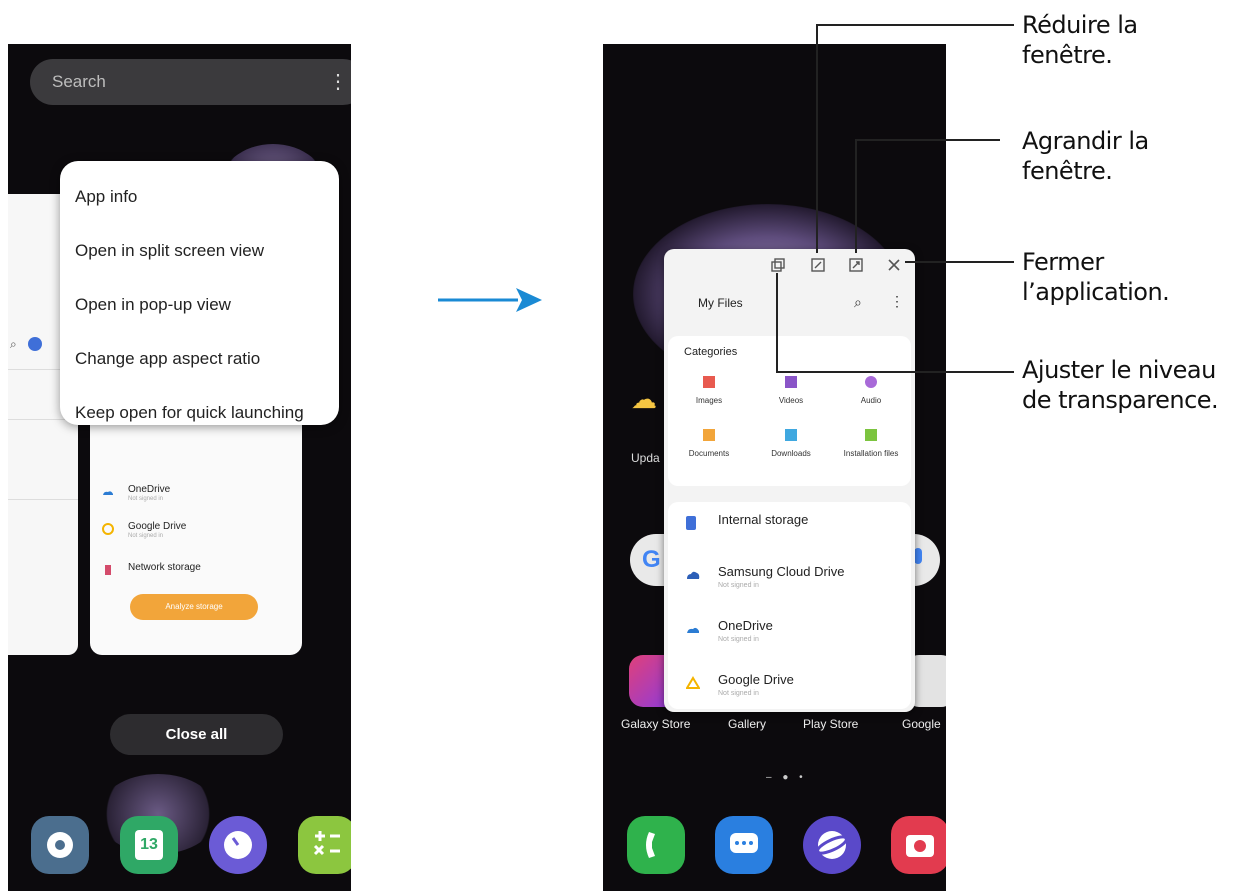 The height and width of the screenshot is (891, 1240). I want to click on analyze-storage-label: Analyze storage, so click(194, 606).